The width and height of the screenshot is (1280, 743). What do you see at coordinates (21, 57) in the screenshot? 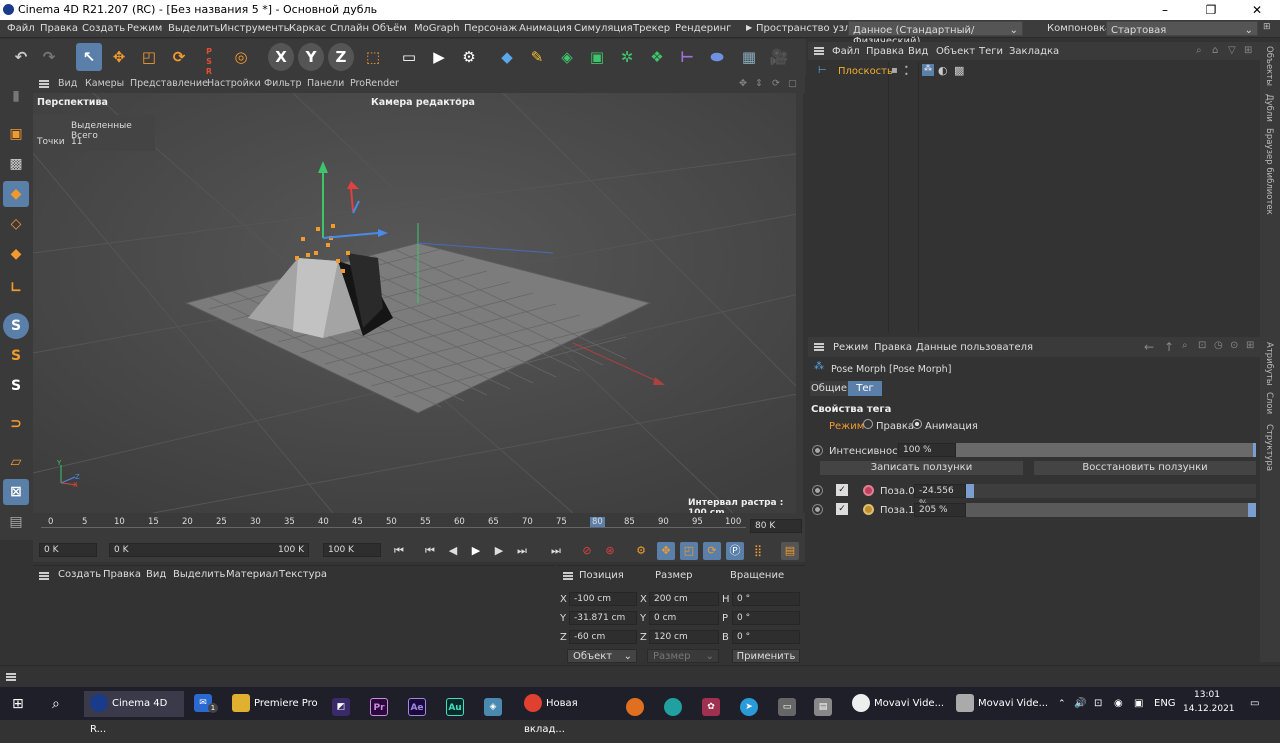
I see `undo-icon: ↶` at bounding box center [21, 57].